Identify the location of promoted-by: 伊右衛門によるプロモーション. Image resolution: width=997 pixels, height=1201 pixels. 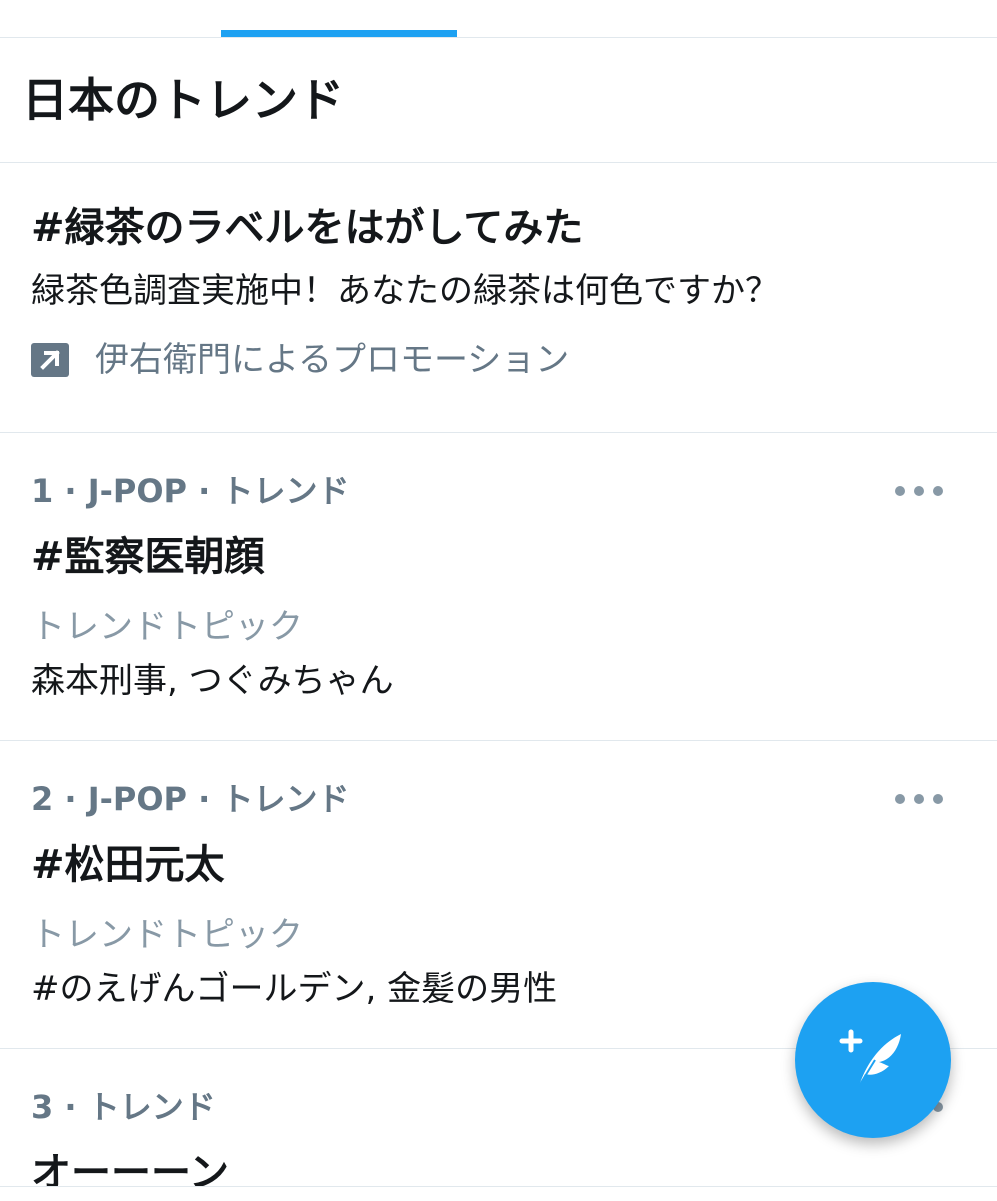
(300, 360).